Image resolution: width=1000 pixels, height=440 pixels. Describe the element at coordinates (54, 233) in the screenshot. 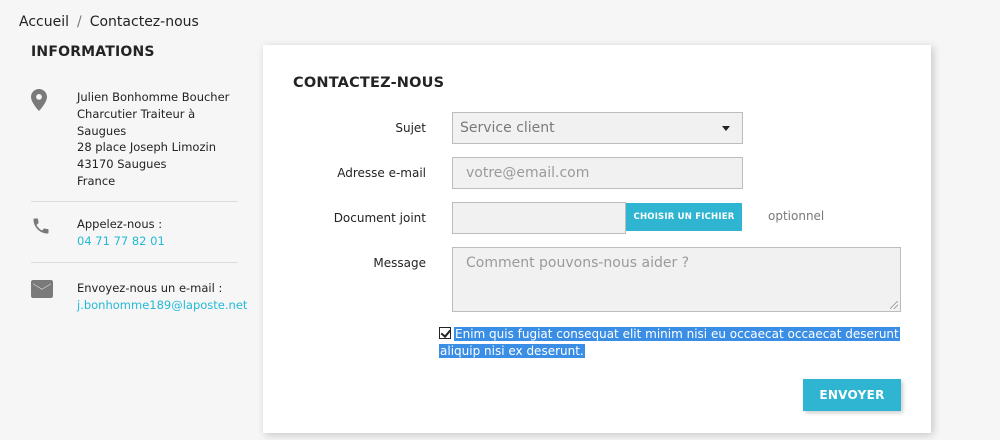

I see `phone-icon` at that location.